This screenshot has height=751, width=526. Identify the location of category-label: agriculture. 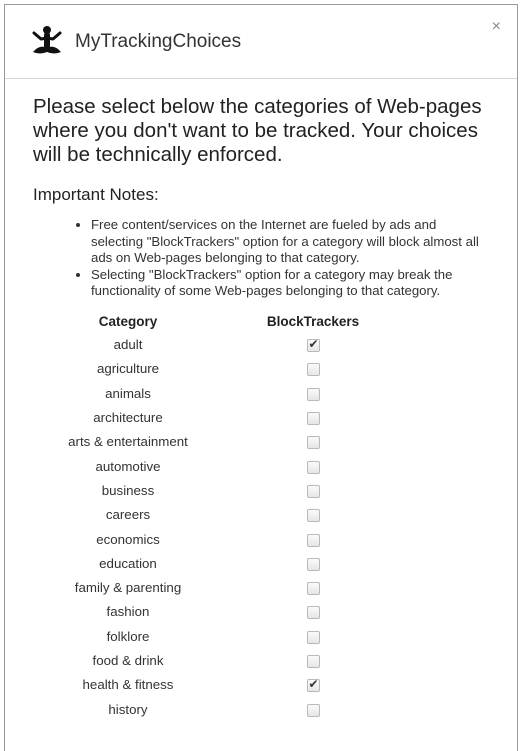
(128, 369).